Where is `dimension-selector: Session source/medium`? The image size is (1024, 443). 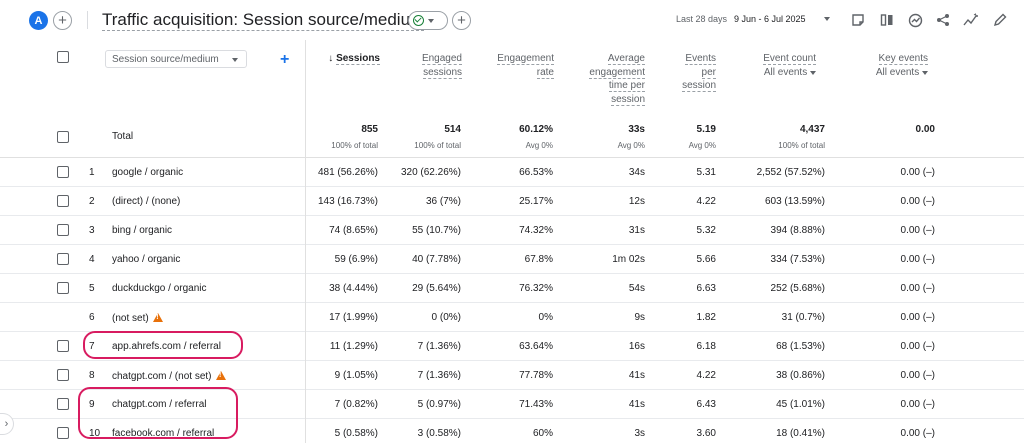
dimension-selector: Session source/medium is located at coordinates (176, 59).